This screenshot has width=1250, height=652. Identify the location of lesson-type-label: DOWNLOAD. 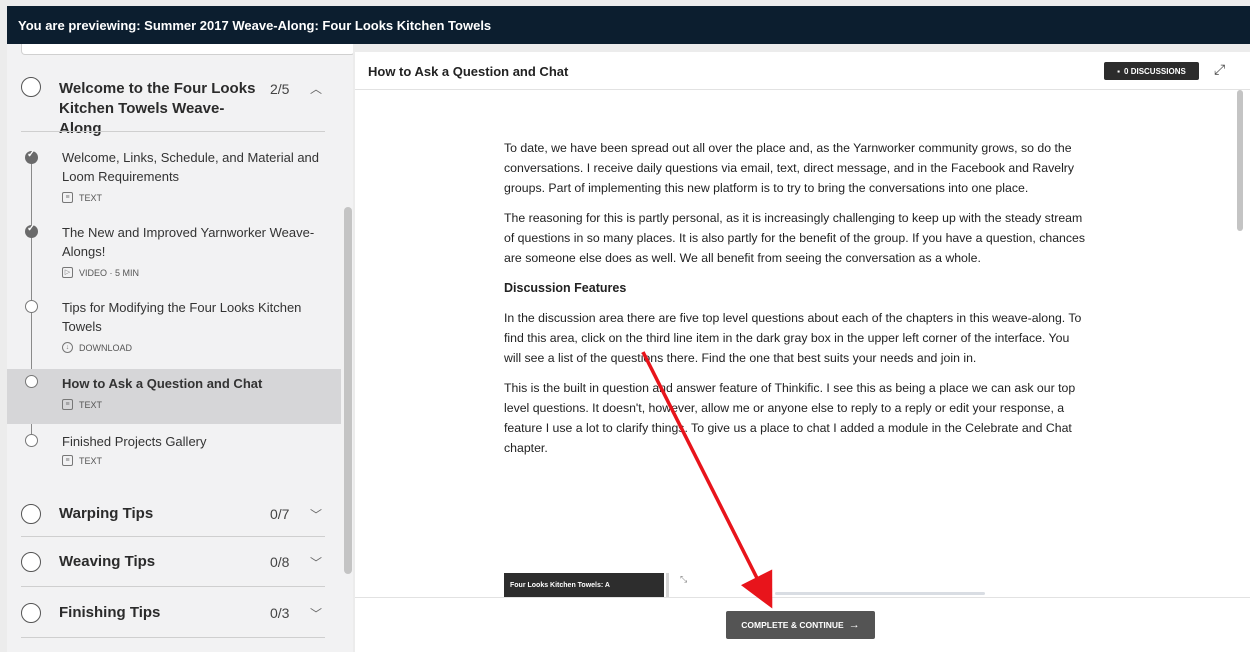
(106, 347).